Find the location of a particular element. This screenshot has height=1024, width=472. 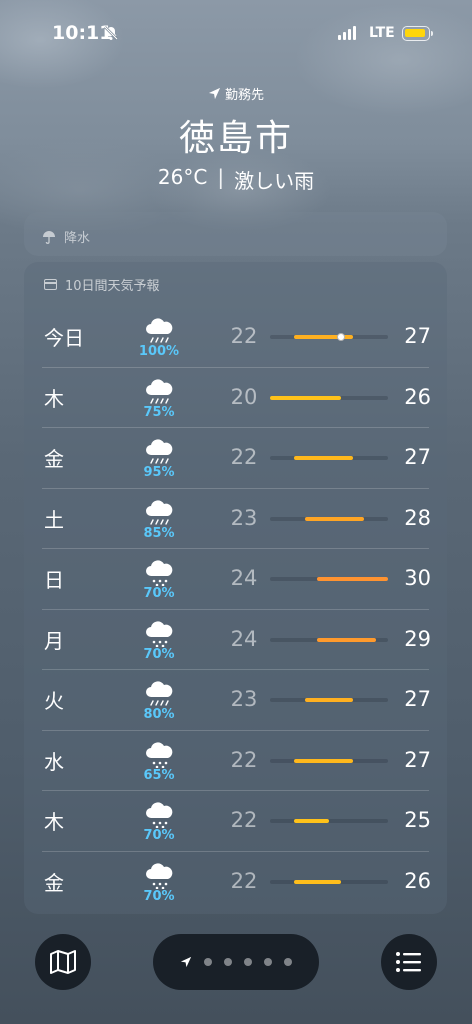

status-bar: 10:11 LTE is located at coordinates (236, 30).